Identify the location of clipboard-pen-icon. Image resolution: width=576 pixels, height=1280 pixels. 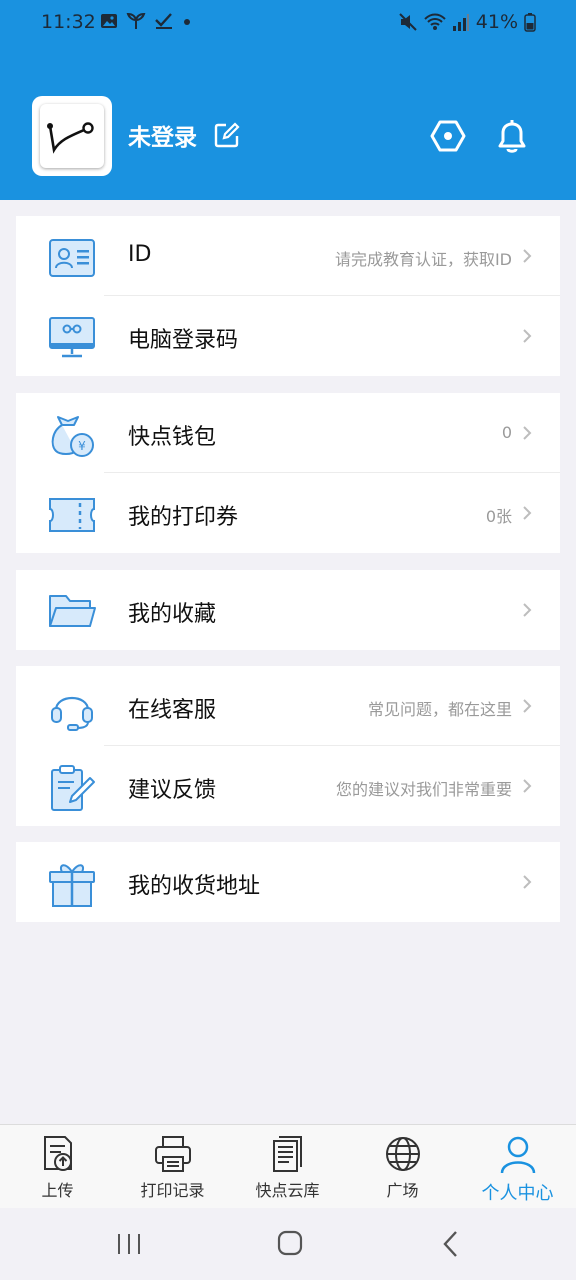
(73, 788).